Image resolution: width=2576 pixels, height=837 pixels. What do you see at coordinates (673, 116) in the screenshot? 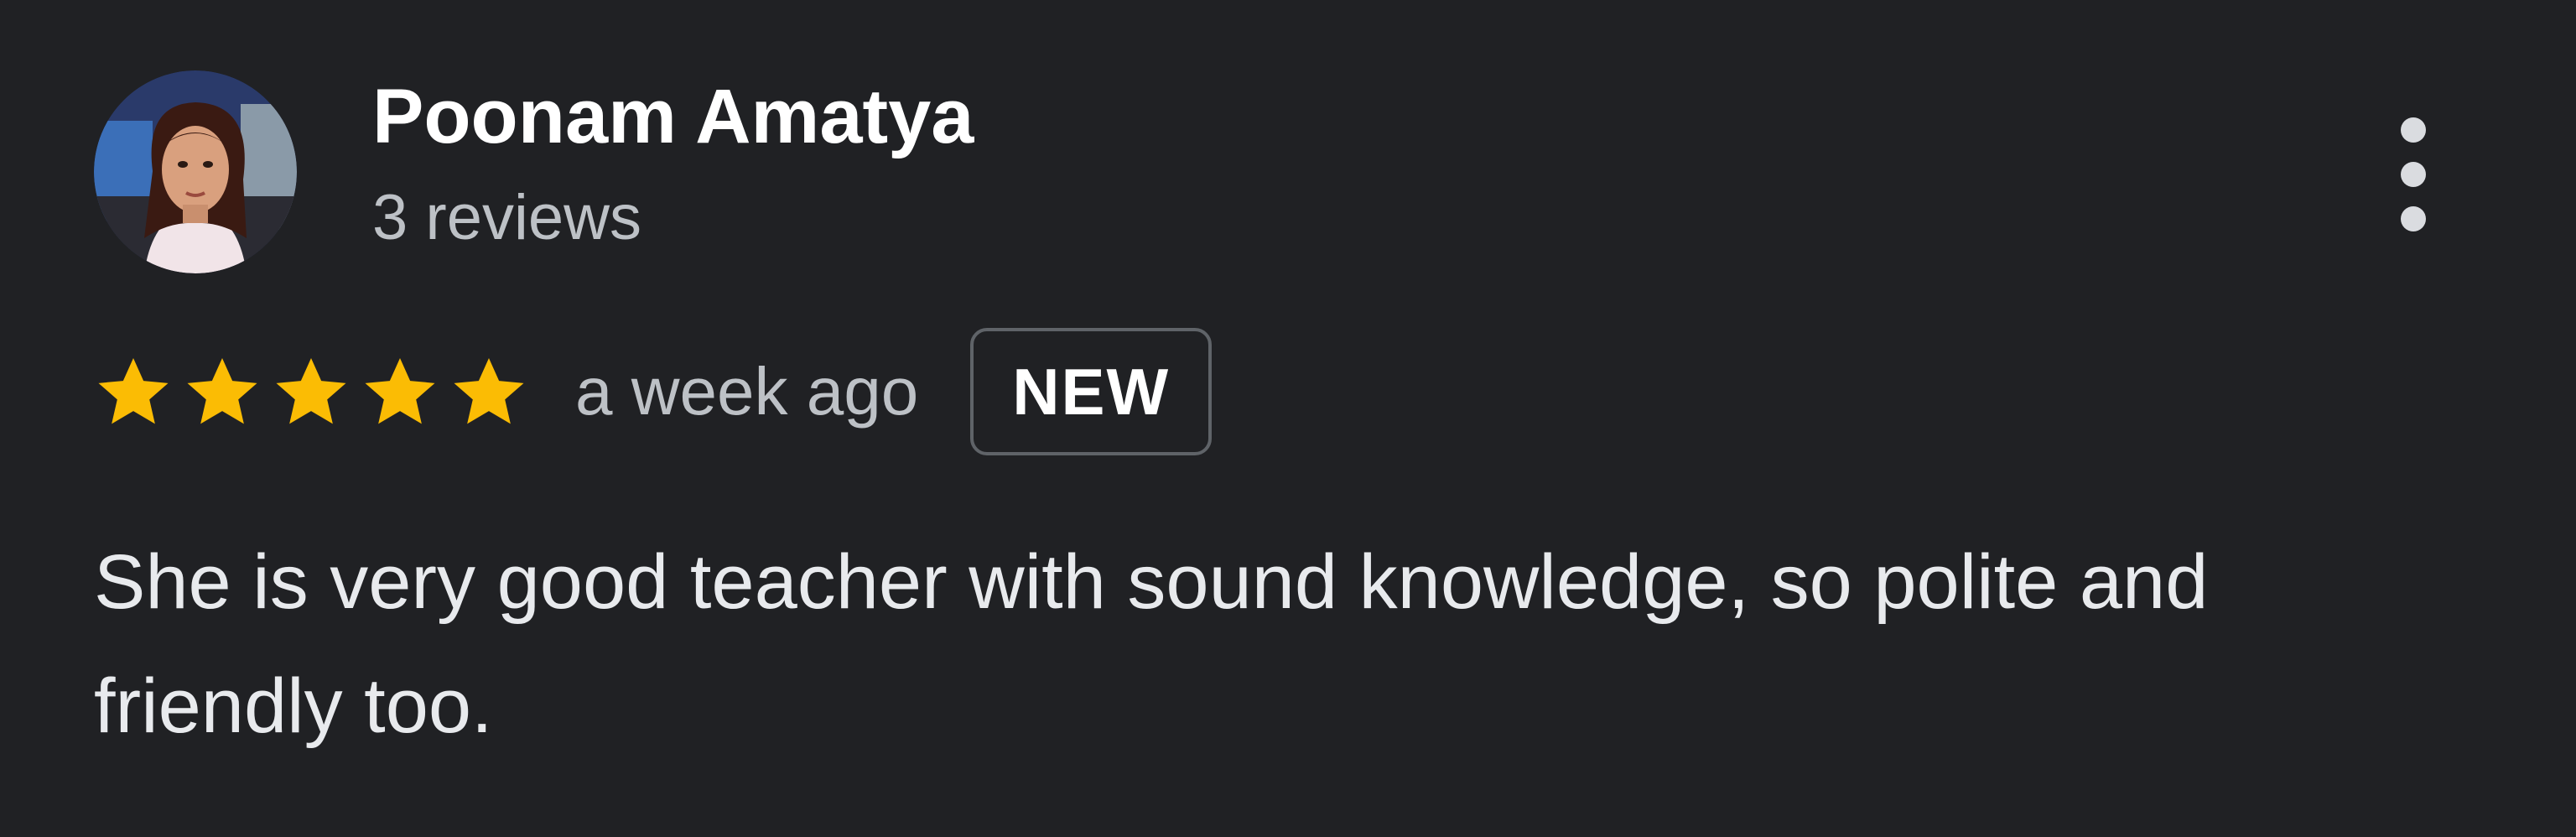
I see `reviewer-name: Poonam Amatya` at bounding box center [673, 116].